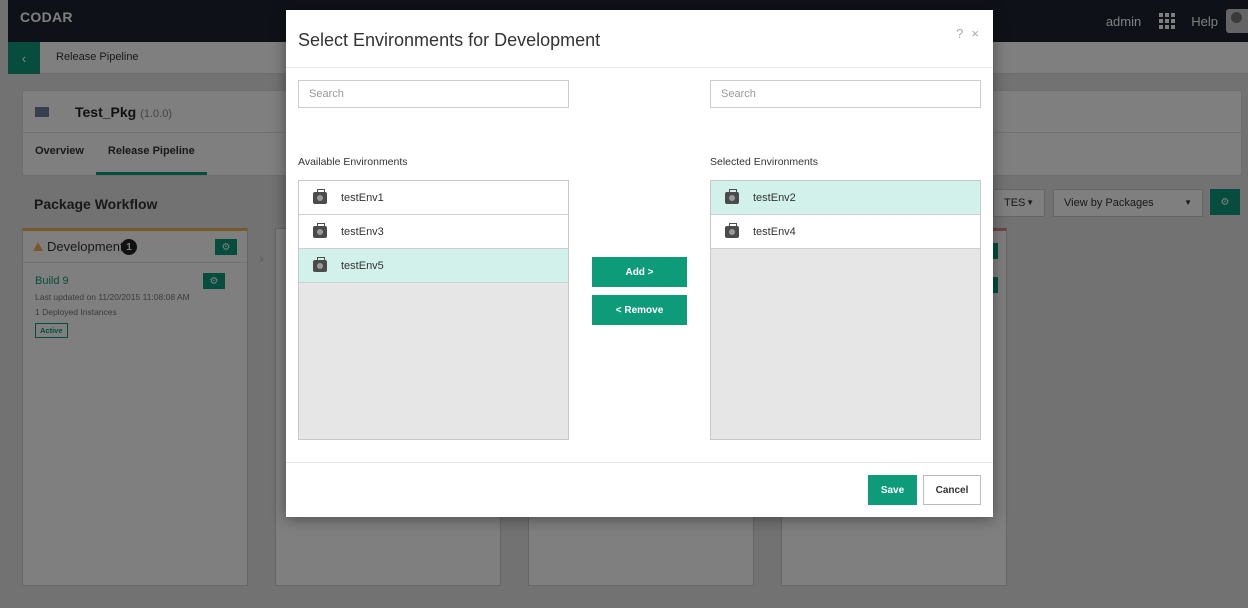  Describe the element at coordinates (952, 490) in the screenshot. I see `cancel-button: Cancel` at that location.